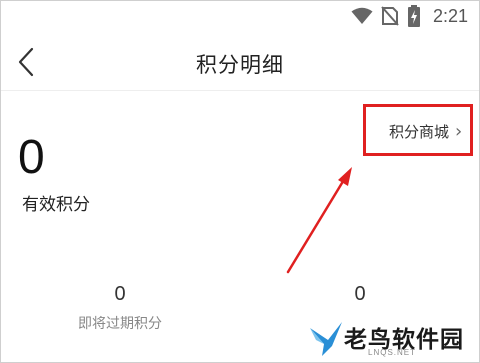  I want to click on expiring-points-value: 0, so click(120, 294).